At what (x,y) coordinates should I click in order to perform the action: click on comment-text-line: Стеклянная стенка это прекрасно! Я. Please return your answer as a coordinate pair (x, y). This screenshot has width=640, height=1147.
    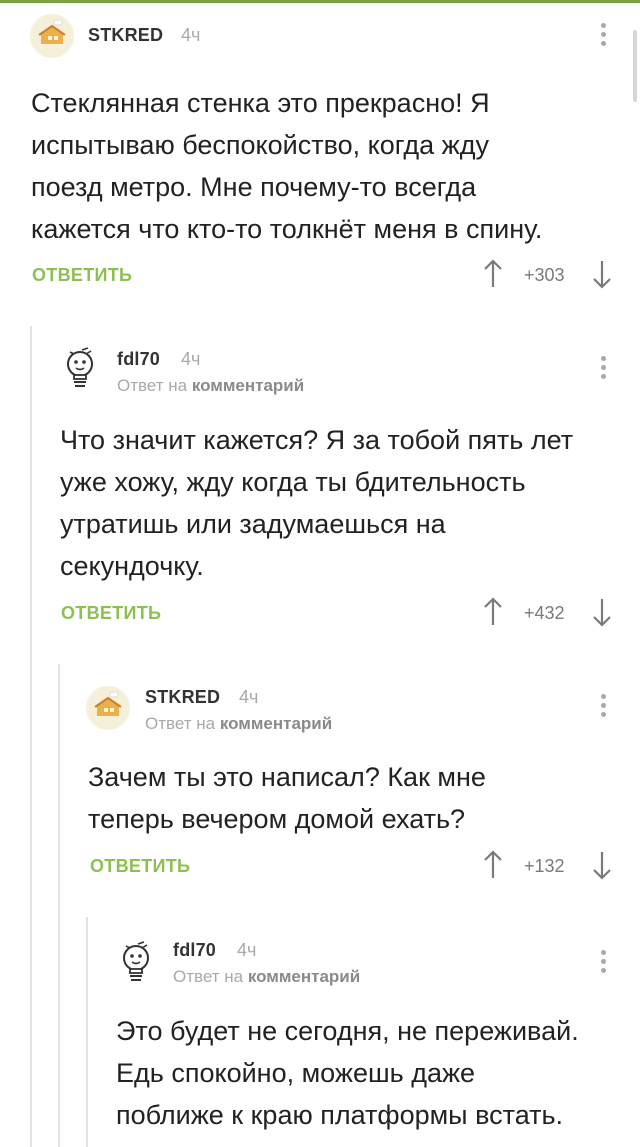
    Looking at the image, I should click on (260, 103).